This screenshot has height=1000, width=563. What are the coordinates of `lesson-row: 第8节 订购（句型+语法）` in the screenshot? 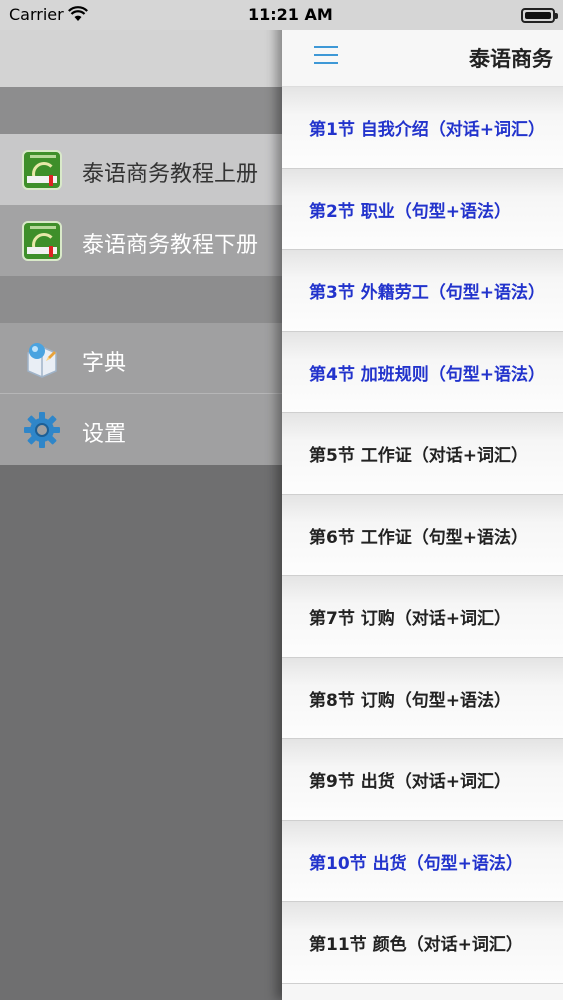 It's located at (422, 698).